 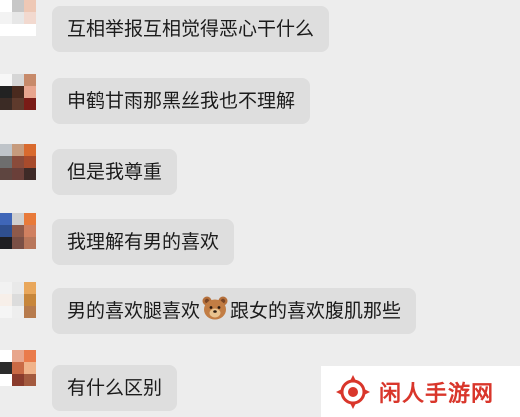 I want to click on bear-face-icon, so click(x=215, y=308).